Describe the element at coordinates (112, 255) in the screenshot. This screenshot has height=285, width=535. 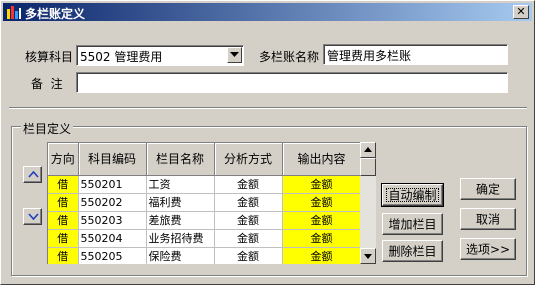
I see `account-code-cell: 550205` at that location.